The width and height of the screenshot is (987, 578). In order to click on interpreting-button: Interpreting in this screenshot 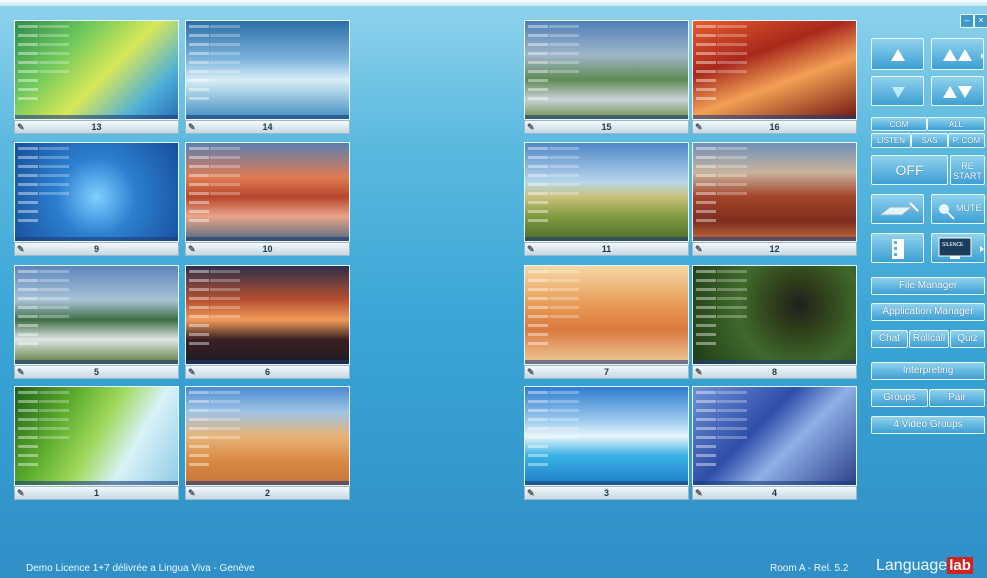, I will do `click(928, 371)`.